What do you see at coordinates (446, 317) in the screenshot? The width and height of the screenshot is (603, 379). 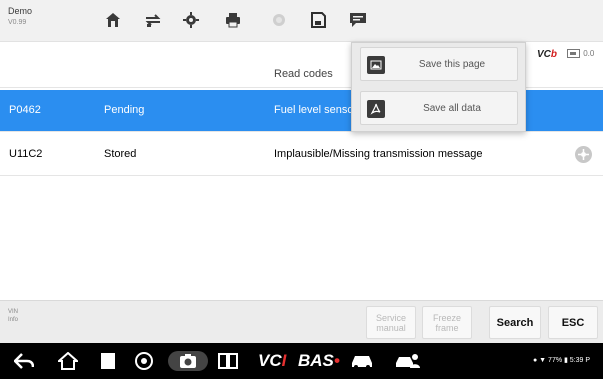 I see `freeze-line1: Freeze` at bounding box center [446, 317].